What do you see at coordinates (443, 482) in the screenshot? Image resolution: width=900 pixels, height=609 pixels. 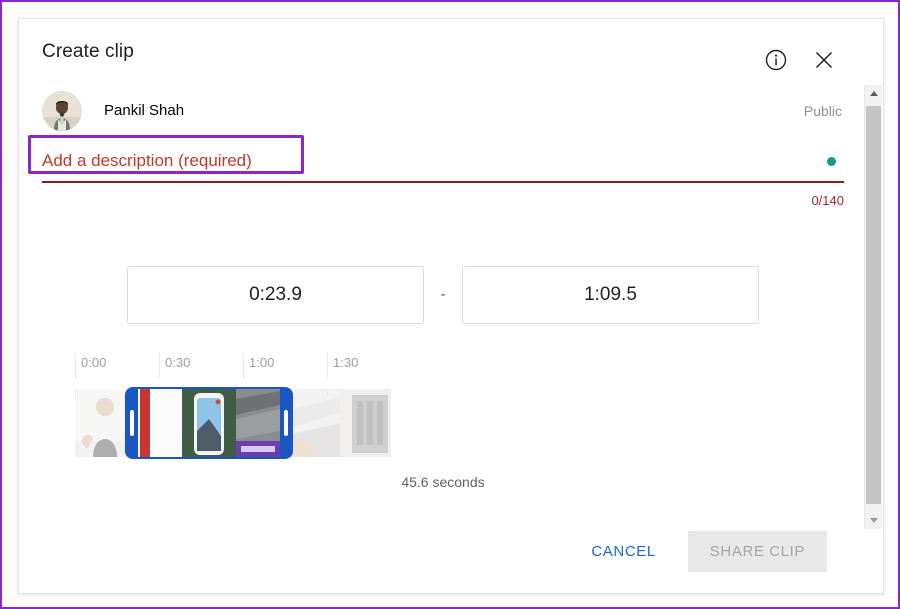 I see `clip-duration-label: 45.6 seconds` at bounding box center [443, 482].